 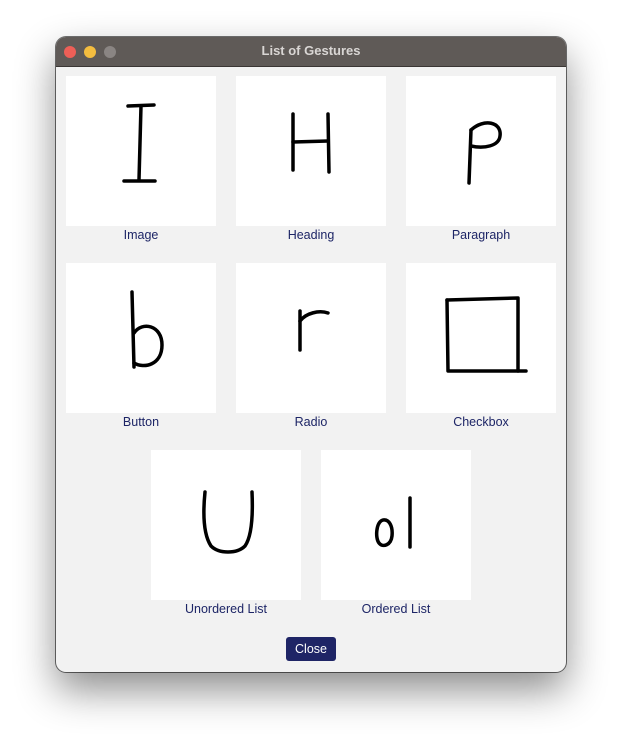 I want to click on gesture-label-image: Image, so click(x=141, y=235).